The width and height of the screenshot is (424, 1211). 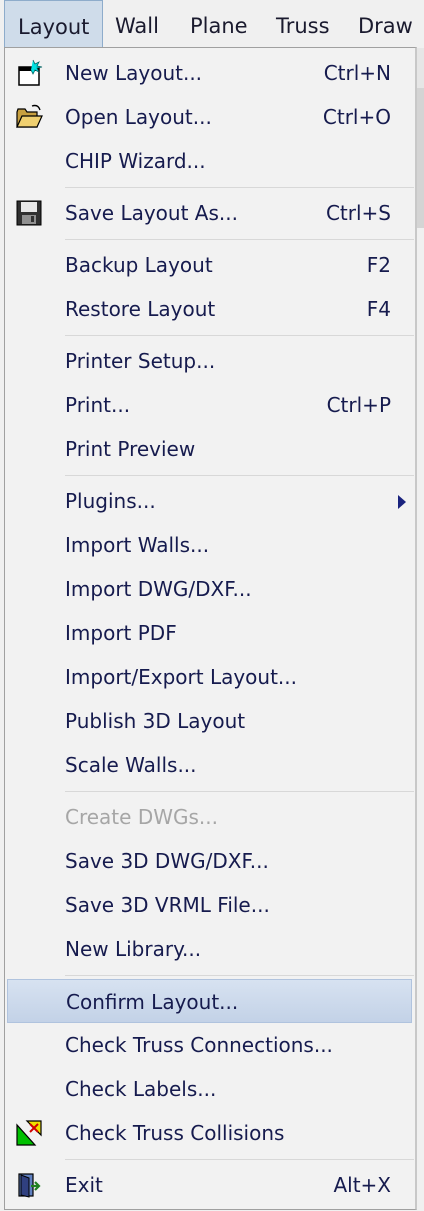 I want to click on menu-item-shortcut: Ctrl+O, so click(x=356, y=117).